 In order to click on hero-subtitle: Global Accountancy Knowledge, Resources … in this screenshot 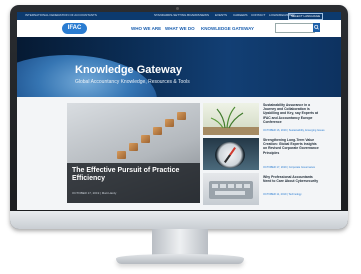, I will do `click(132, 82)`.